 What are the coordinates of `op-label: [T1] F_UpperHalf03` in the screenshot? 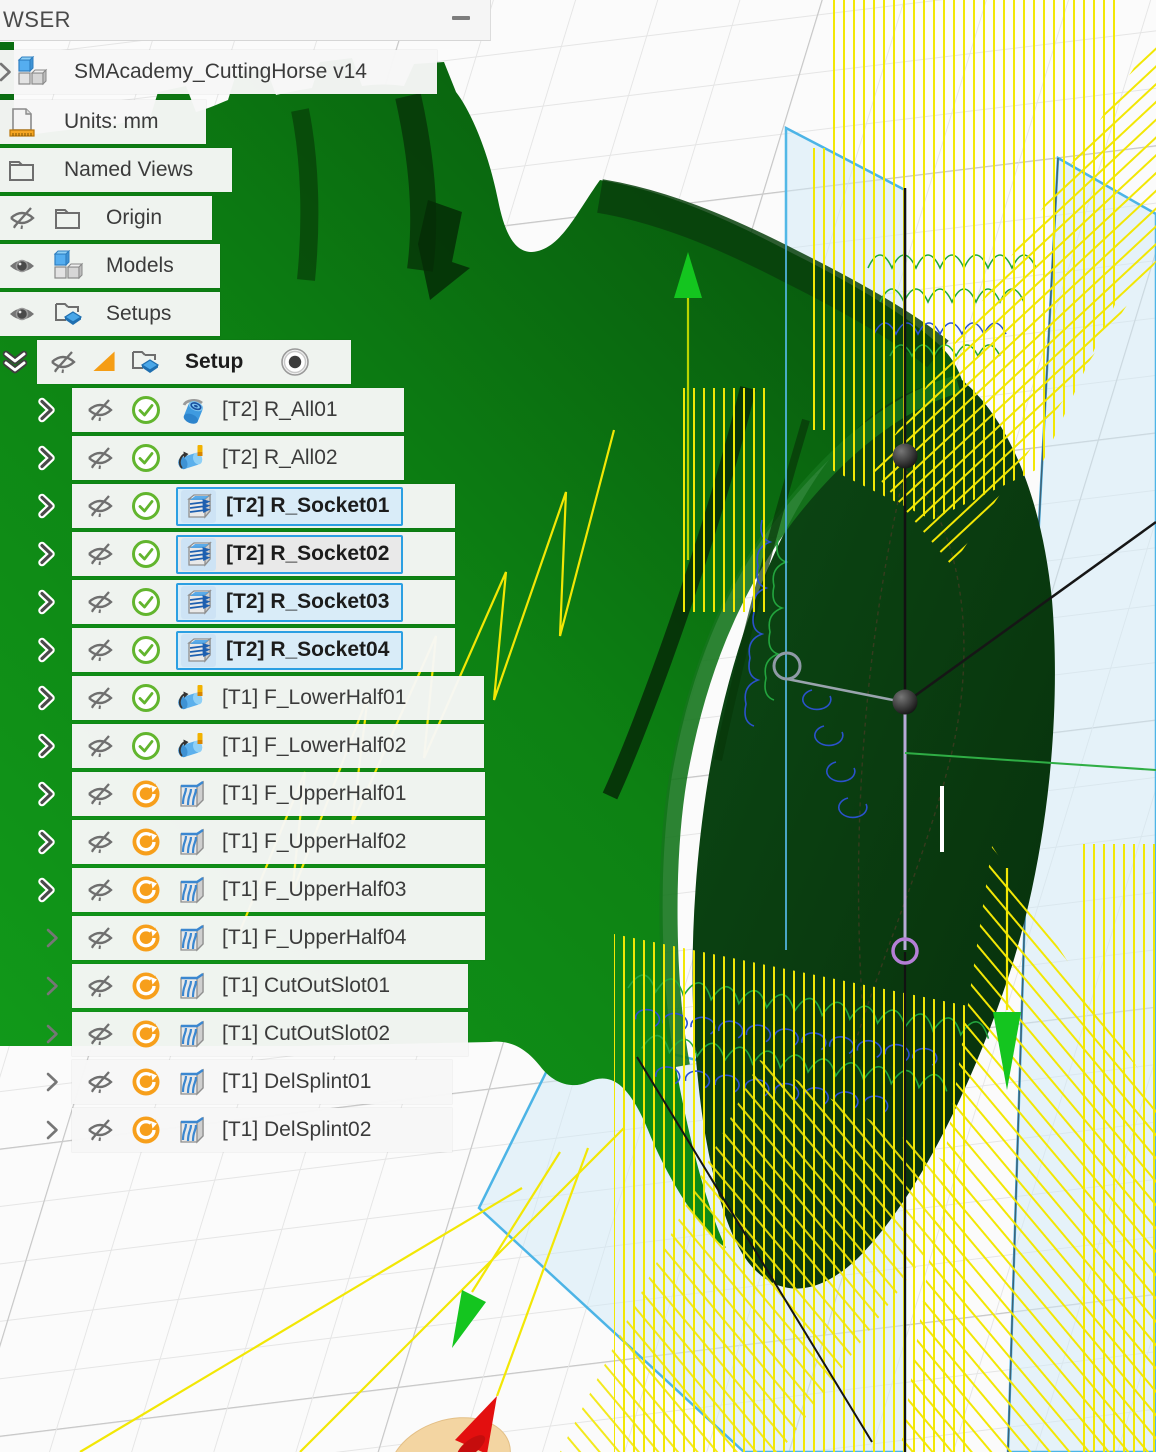 It's located at (314, 890).